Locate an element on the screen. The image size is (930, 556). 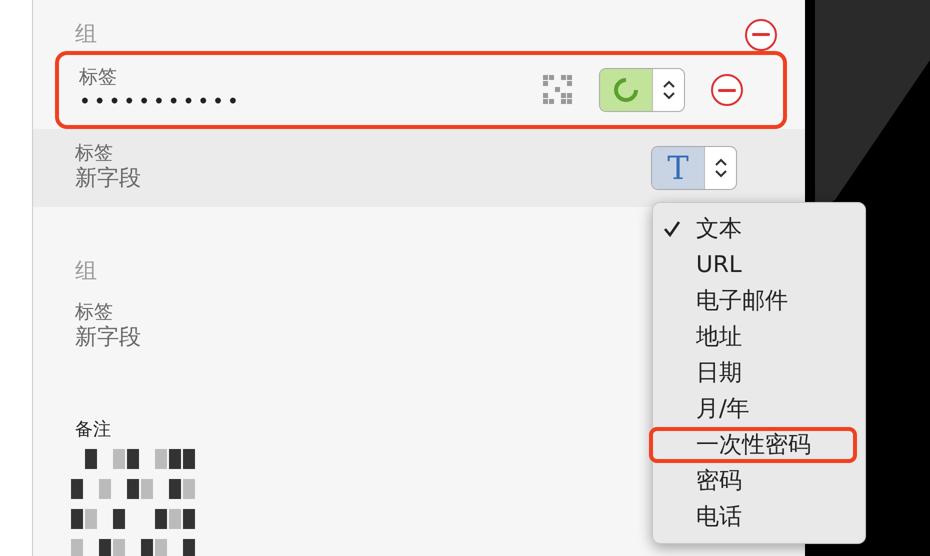
field-value: 新字段 is located at coordinates (363, 179).